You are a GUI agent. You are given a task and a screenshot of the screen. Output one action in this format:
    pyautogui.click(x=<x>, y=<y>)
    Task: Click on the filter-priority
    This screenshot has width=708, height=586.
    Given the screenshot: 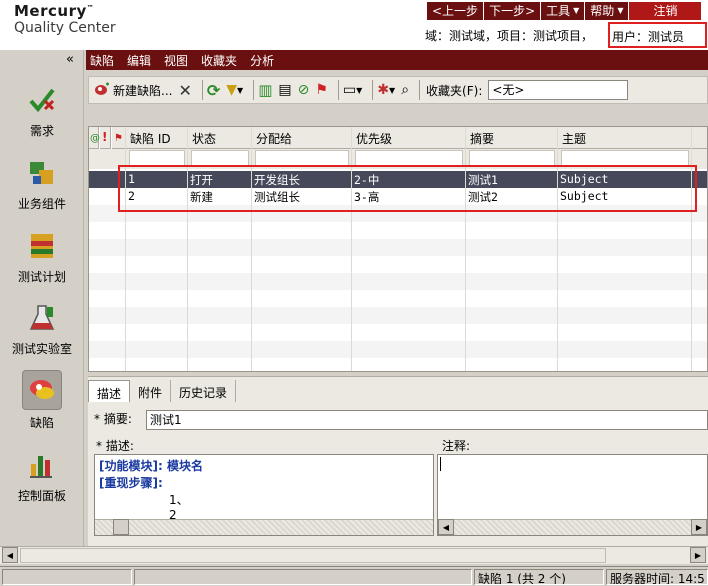 What is the action you would take?
    pyautogui.click(x=409, y=158)
    